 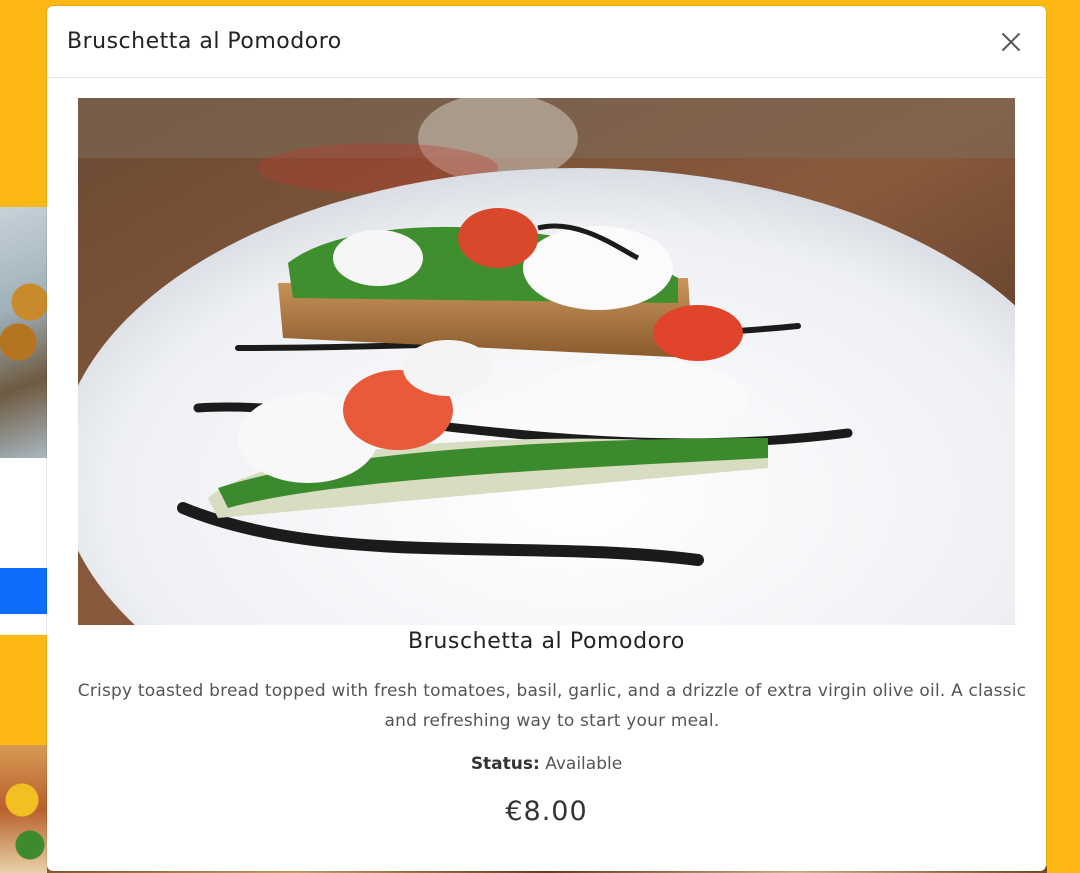 I want to click on modal-header: Bruschetta al Pomodoro, so click(x=546, y=42).